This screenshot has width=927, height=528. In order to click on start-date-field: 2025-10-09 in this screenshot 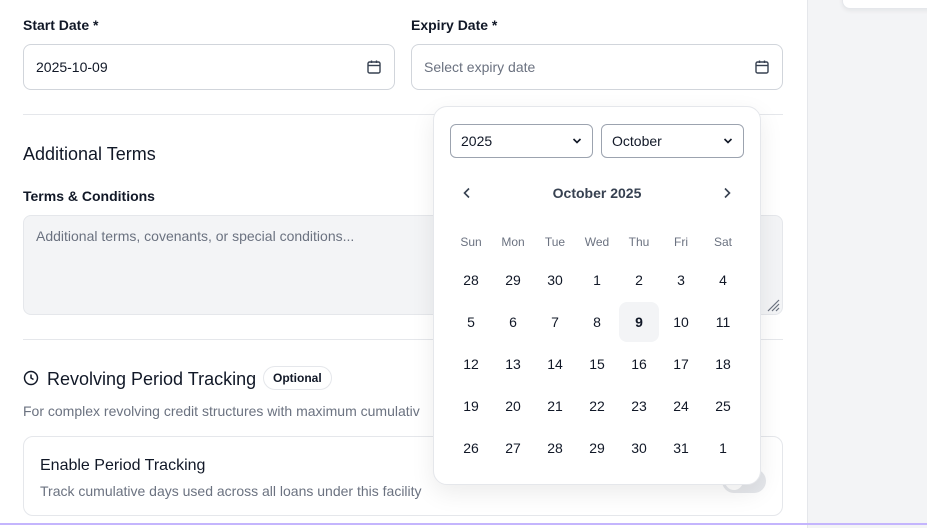, I will do `click(209, 67)`.